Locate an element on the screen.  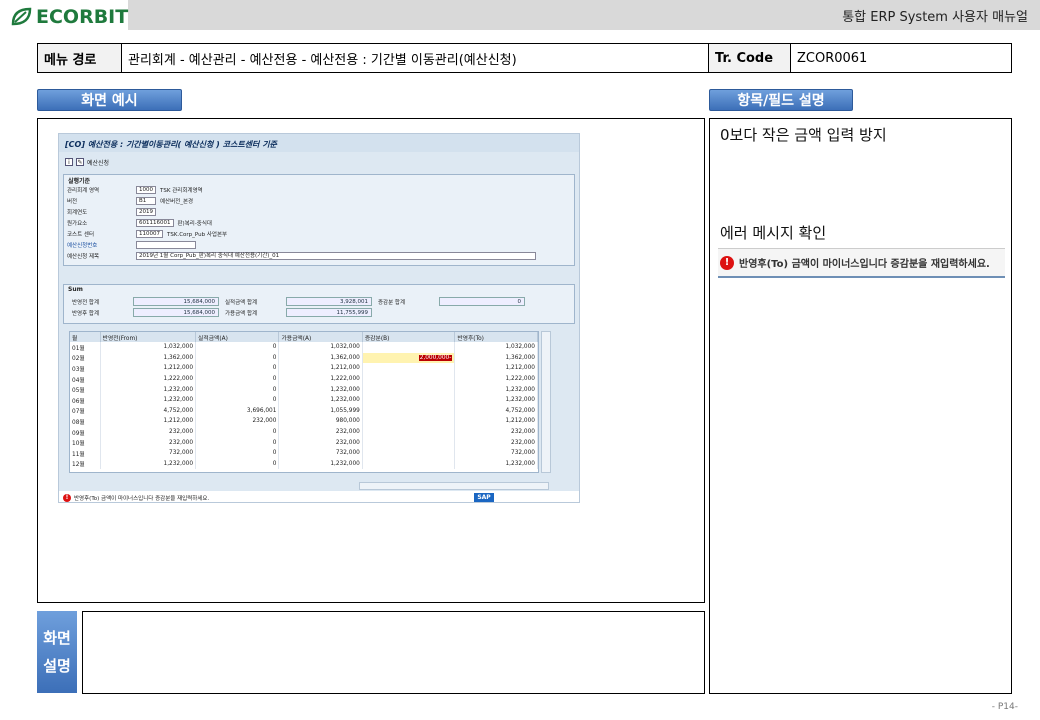
error-message-zoom: ! 반영후(To) 금액이 마이너스입니다 증감분을 재입력하세요. is located at coordinates (861, 263).